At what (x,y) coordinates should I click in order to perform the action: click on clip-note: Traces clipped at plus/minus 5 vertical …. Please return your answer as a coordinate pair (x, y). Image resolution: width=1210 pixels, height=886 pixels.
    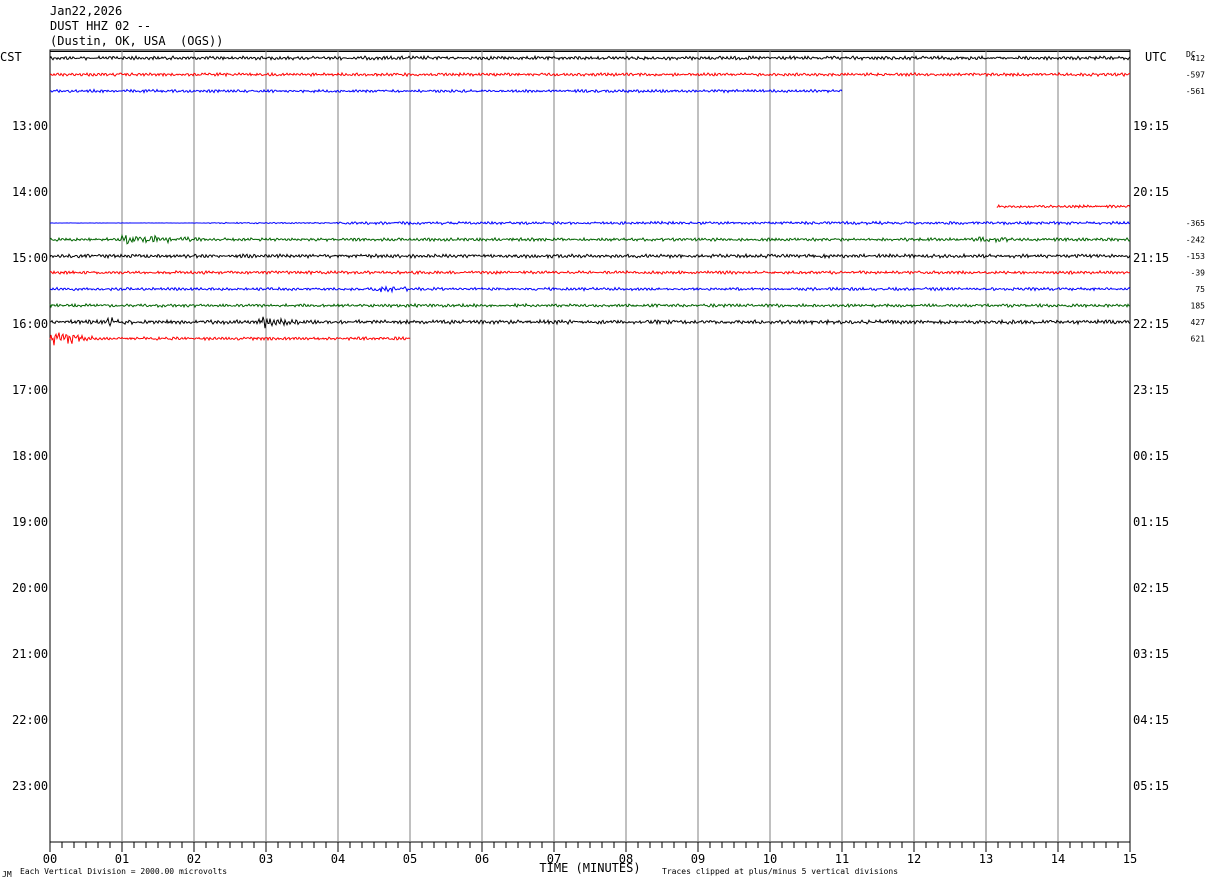
    Looking at the image, I should click on (780, 871).